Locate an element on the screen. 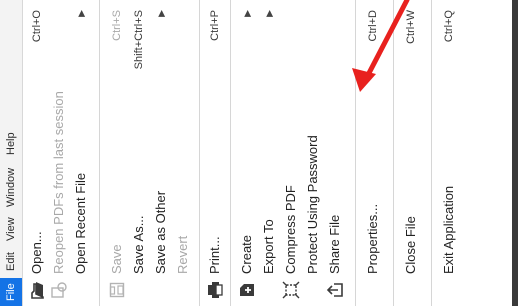 The height and width of the screenshot is (306, 518). annotation-arrow-icon is located at coordinates (381, 46).